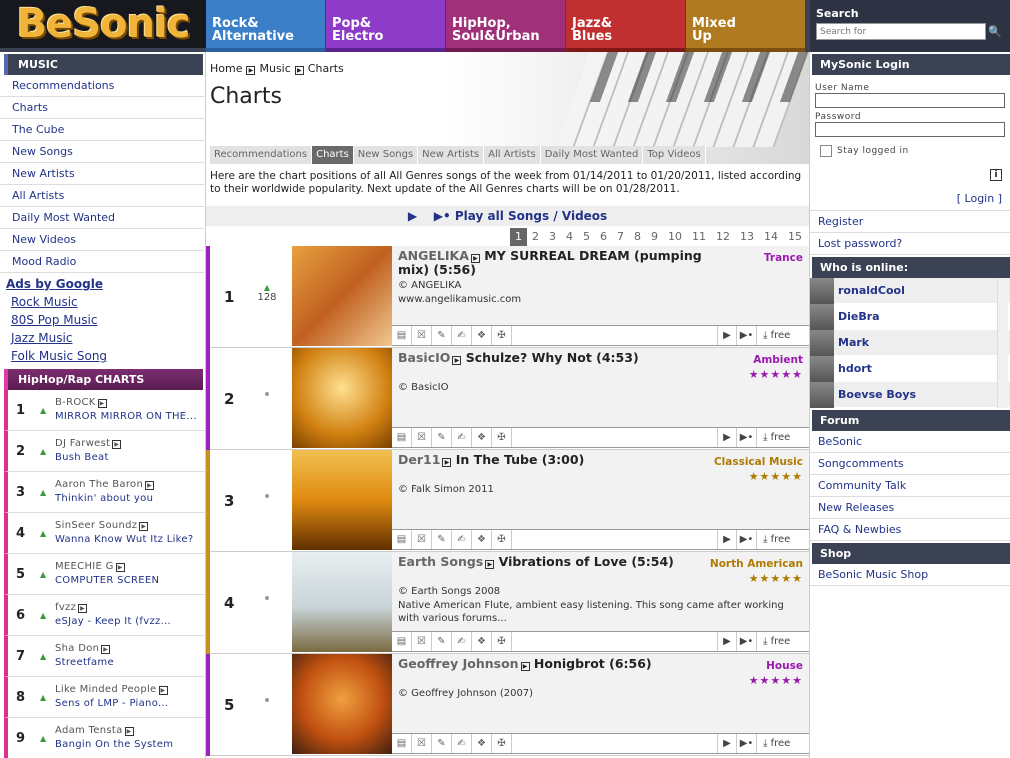 The image size is (1010, 758). Describe the element at coordinates (783, 258) in the screenshot. I see `genre-label: Trance` at that location.